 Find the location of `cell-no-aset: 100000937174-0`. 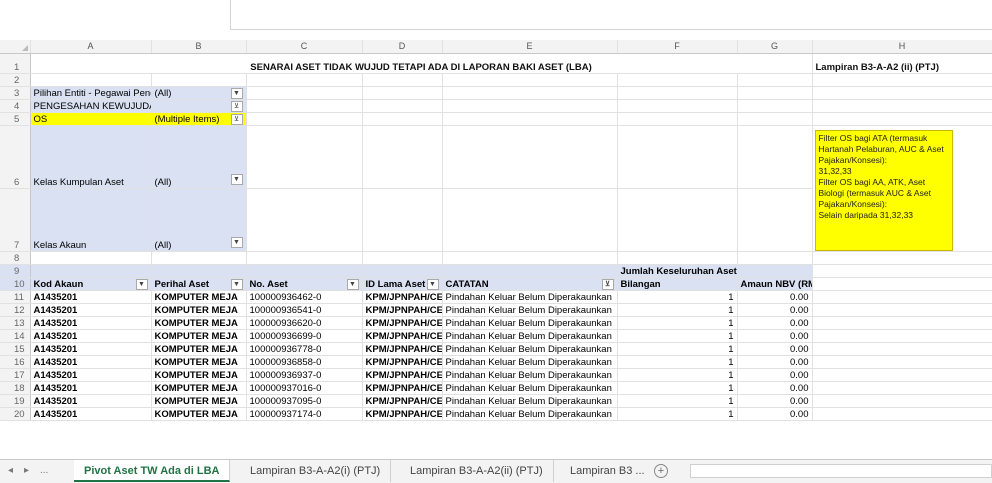

cell-no-aset: 100000937174-0 is located at coordinates (304, 414).